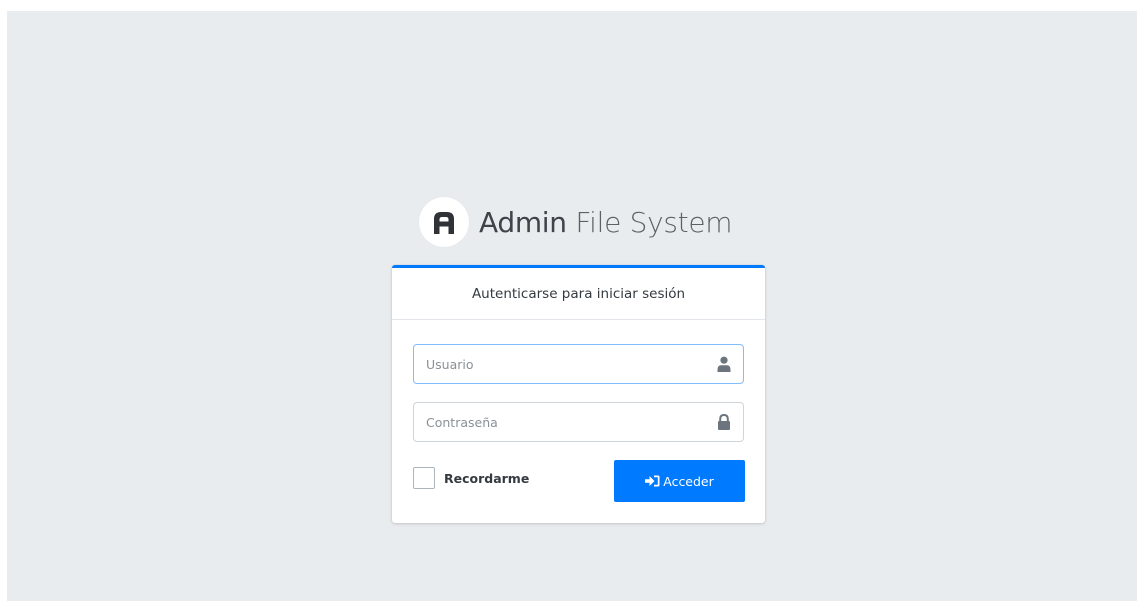  I want to click on user-icon, so click(724, 364).